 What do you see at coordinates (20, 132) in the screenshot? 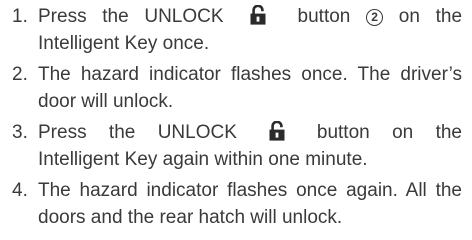
I see `step-number: 3.` at bounding box center [20, 132].